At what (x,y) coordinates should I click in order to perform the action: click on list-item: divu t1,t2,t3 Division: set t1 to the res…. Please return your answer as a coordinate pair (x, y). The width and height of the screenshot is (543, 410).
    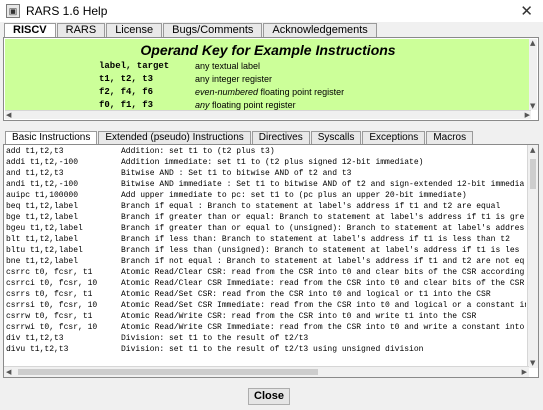
    Looking at the image, I should click on (265, 349).